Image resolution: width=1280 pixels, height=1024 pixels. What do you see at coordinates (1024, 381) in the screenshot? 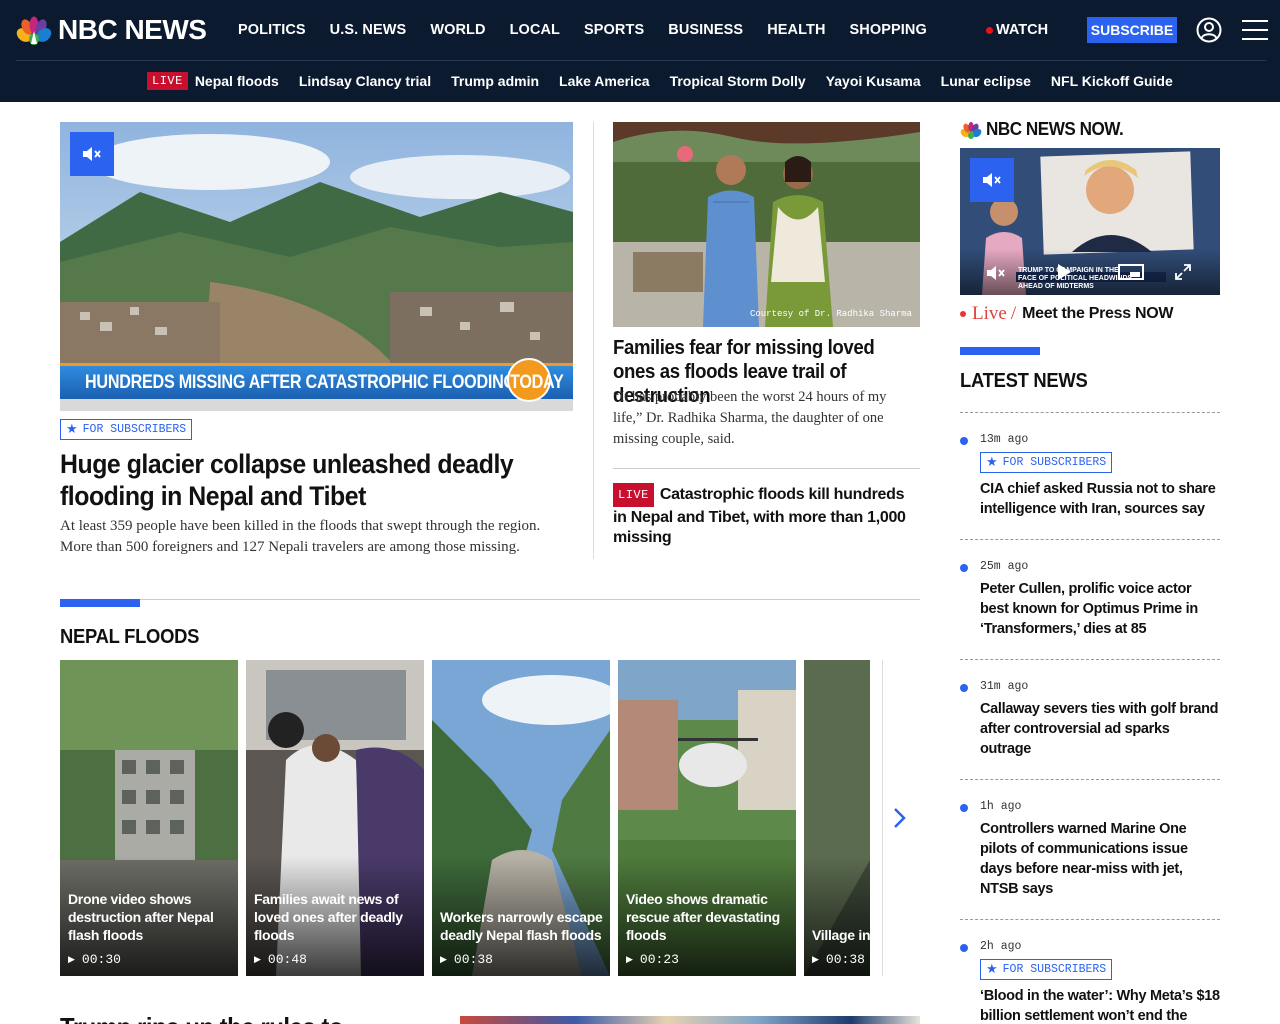
I see `latest-news-title: LATEST NEWS` at bounding box center [1024, 381].